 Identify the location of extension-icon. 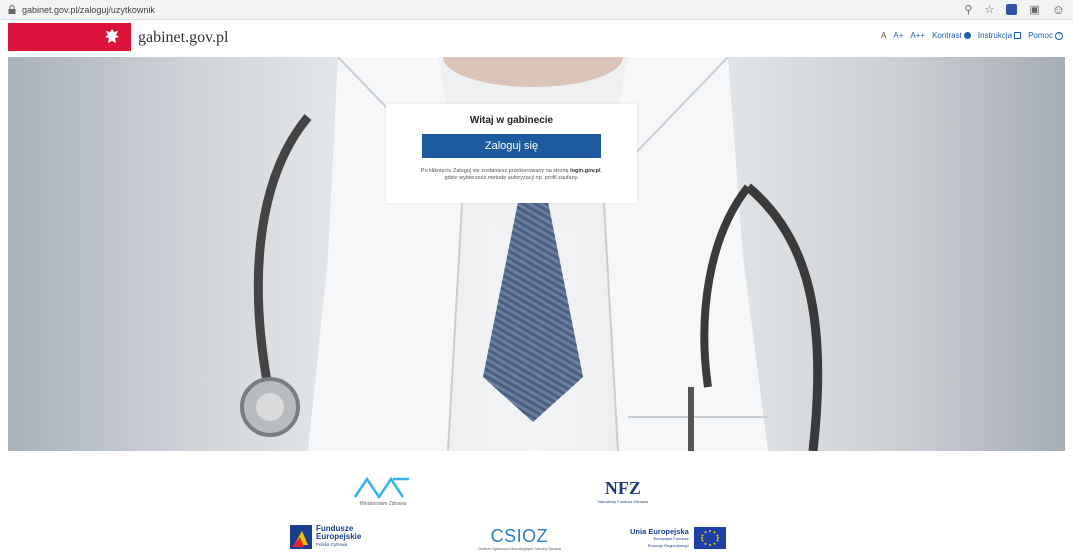
(1012, 9).